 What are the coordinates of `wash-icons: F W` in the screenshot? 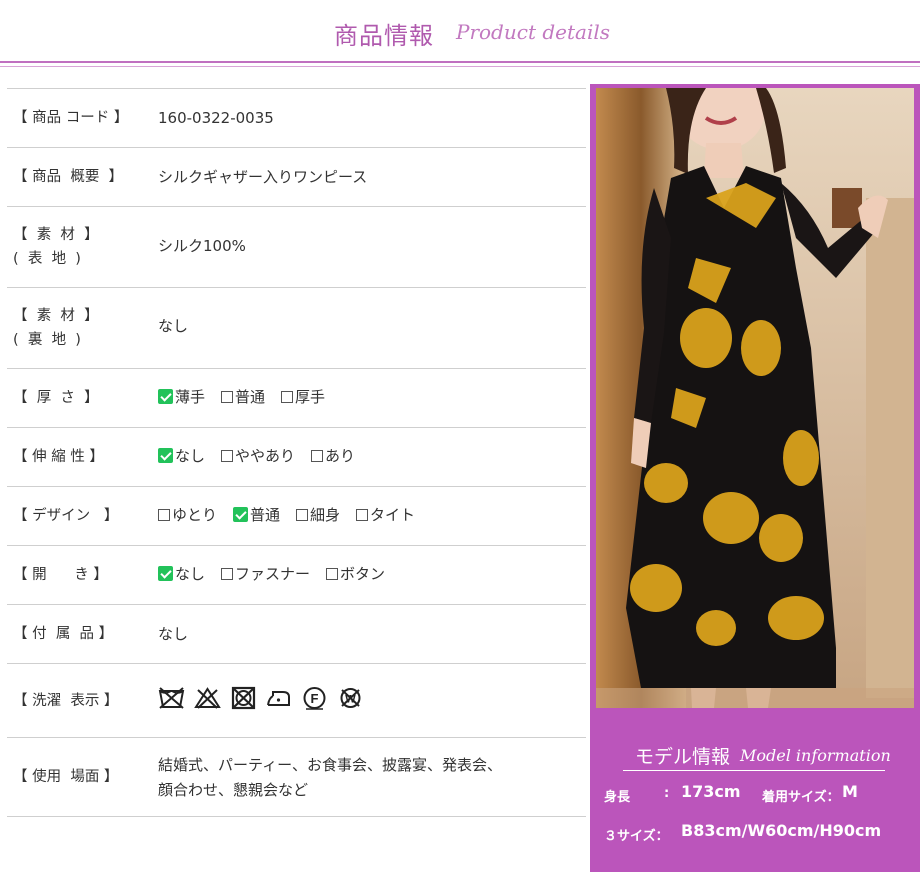 It's located at (263, 697).